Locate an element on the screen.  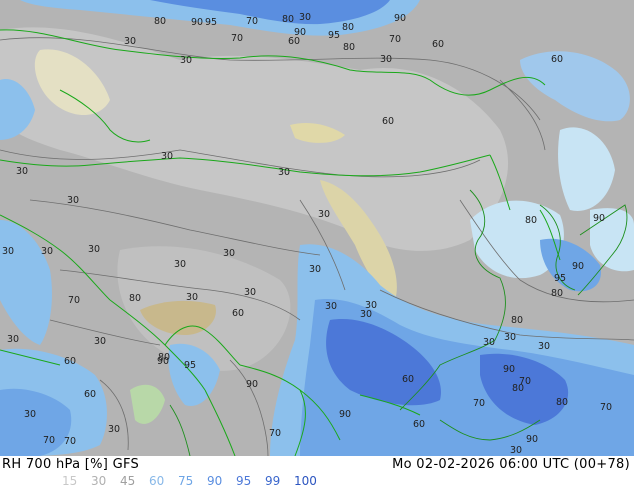
legend-value-60: 60 is located at coordinates (157, 481).